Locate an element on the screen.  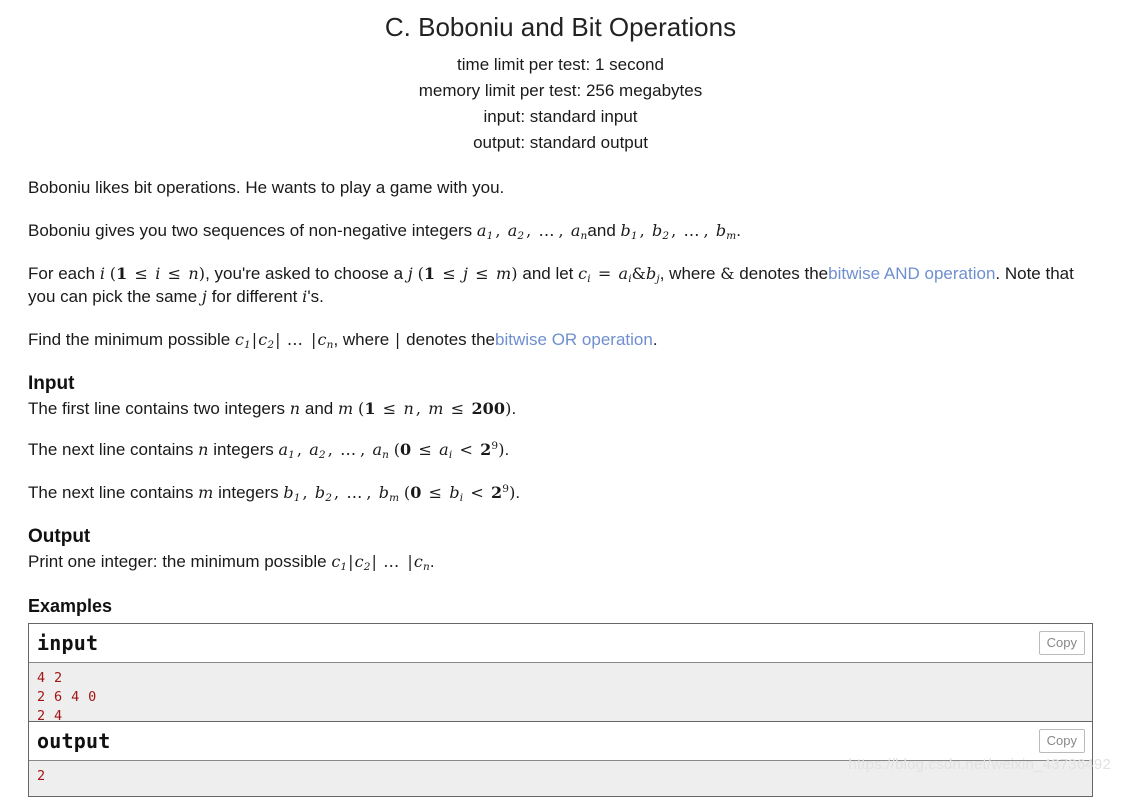
input-line3-text-a: The next line contains is located at coordinates (111, 492).